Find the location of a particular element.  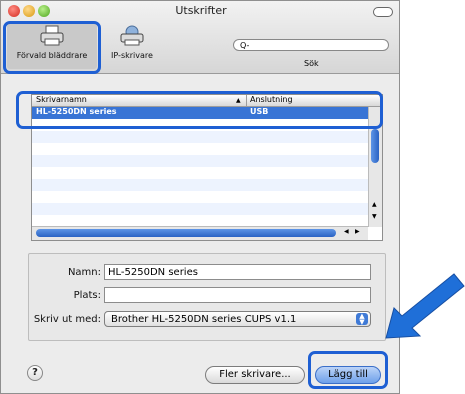

sort-ascending-icon: ▲ is located at coordinates (238, 100).